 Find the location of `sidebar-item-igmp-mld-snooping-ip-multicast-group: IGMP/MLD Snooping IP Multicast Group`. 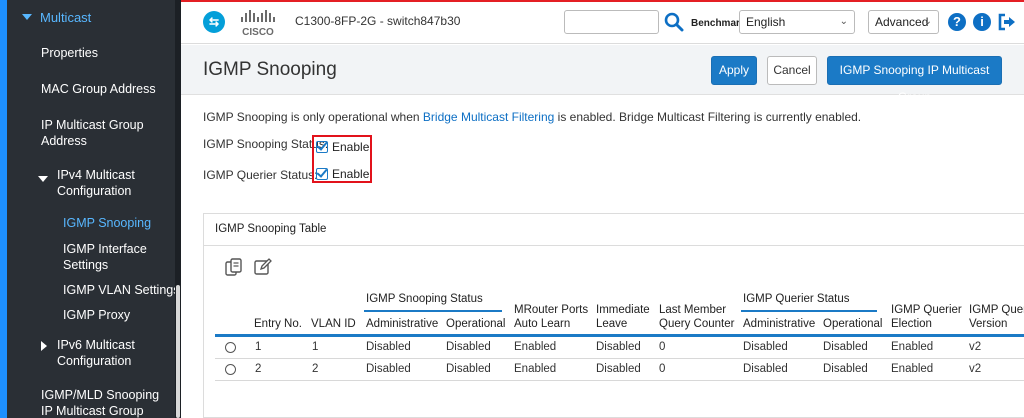

sidebar-item-igmp-mld-snooping-ip-multicast-group: IGMP/MLD Snooping IP Multicast Group is located at coordinates (107, 402).